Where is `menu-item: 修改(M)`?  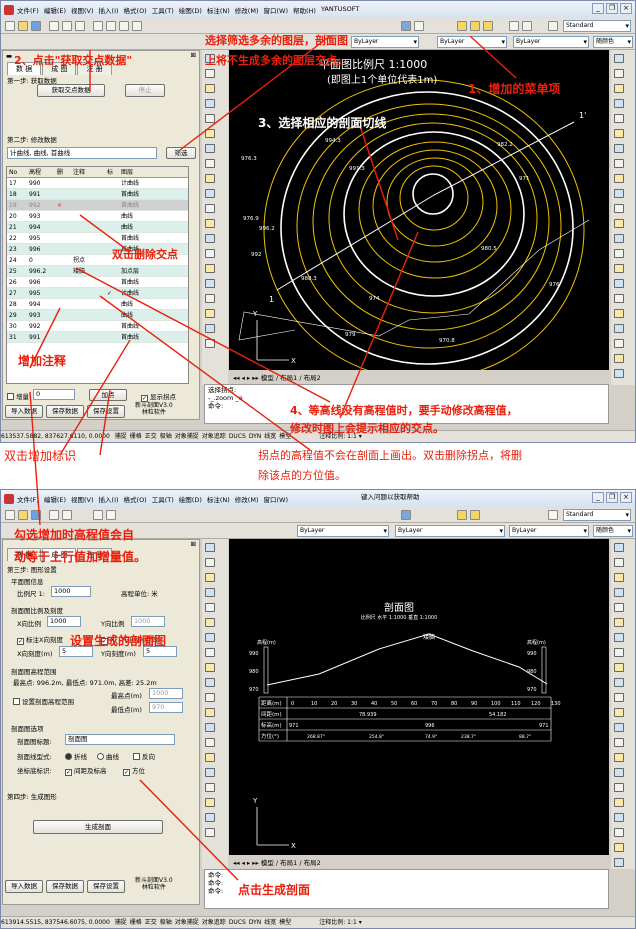 menu-item: 修改(M) is located at coordinates (247, 10).